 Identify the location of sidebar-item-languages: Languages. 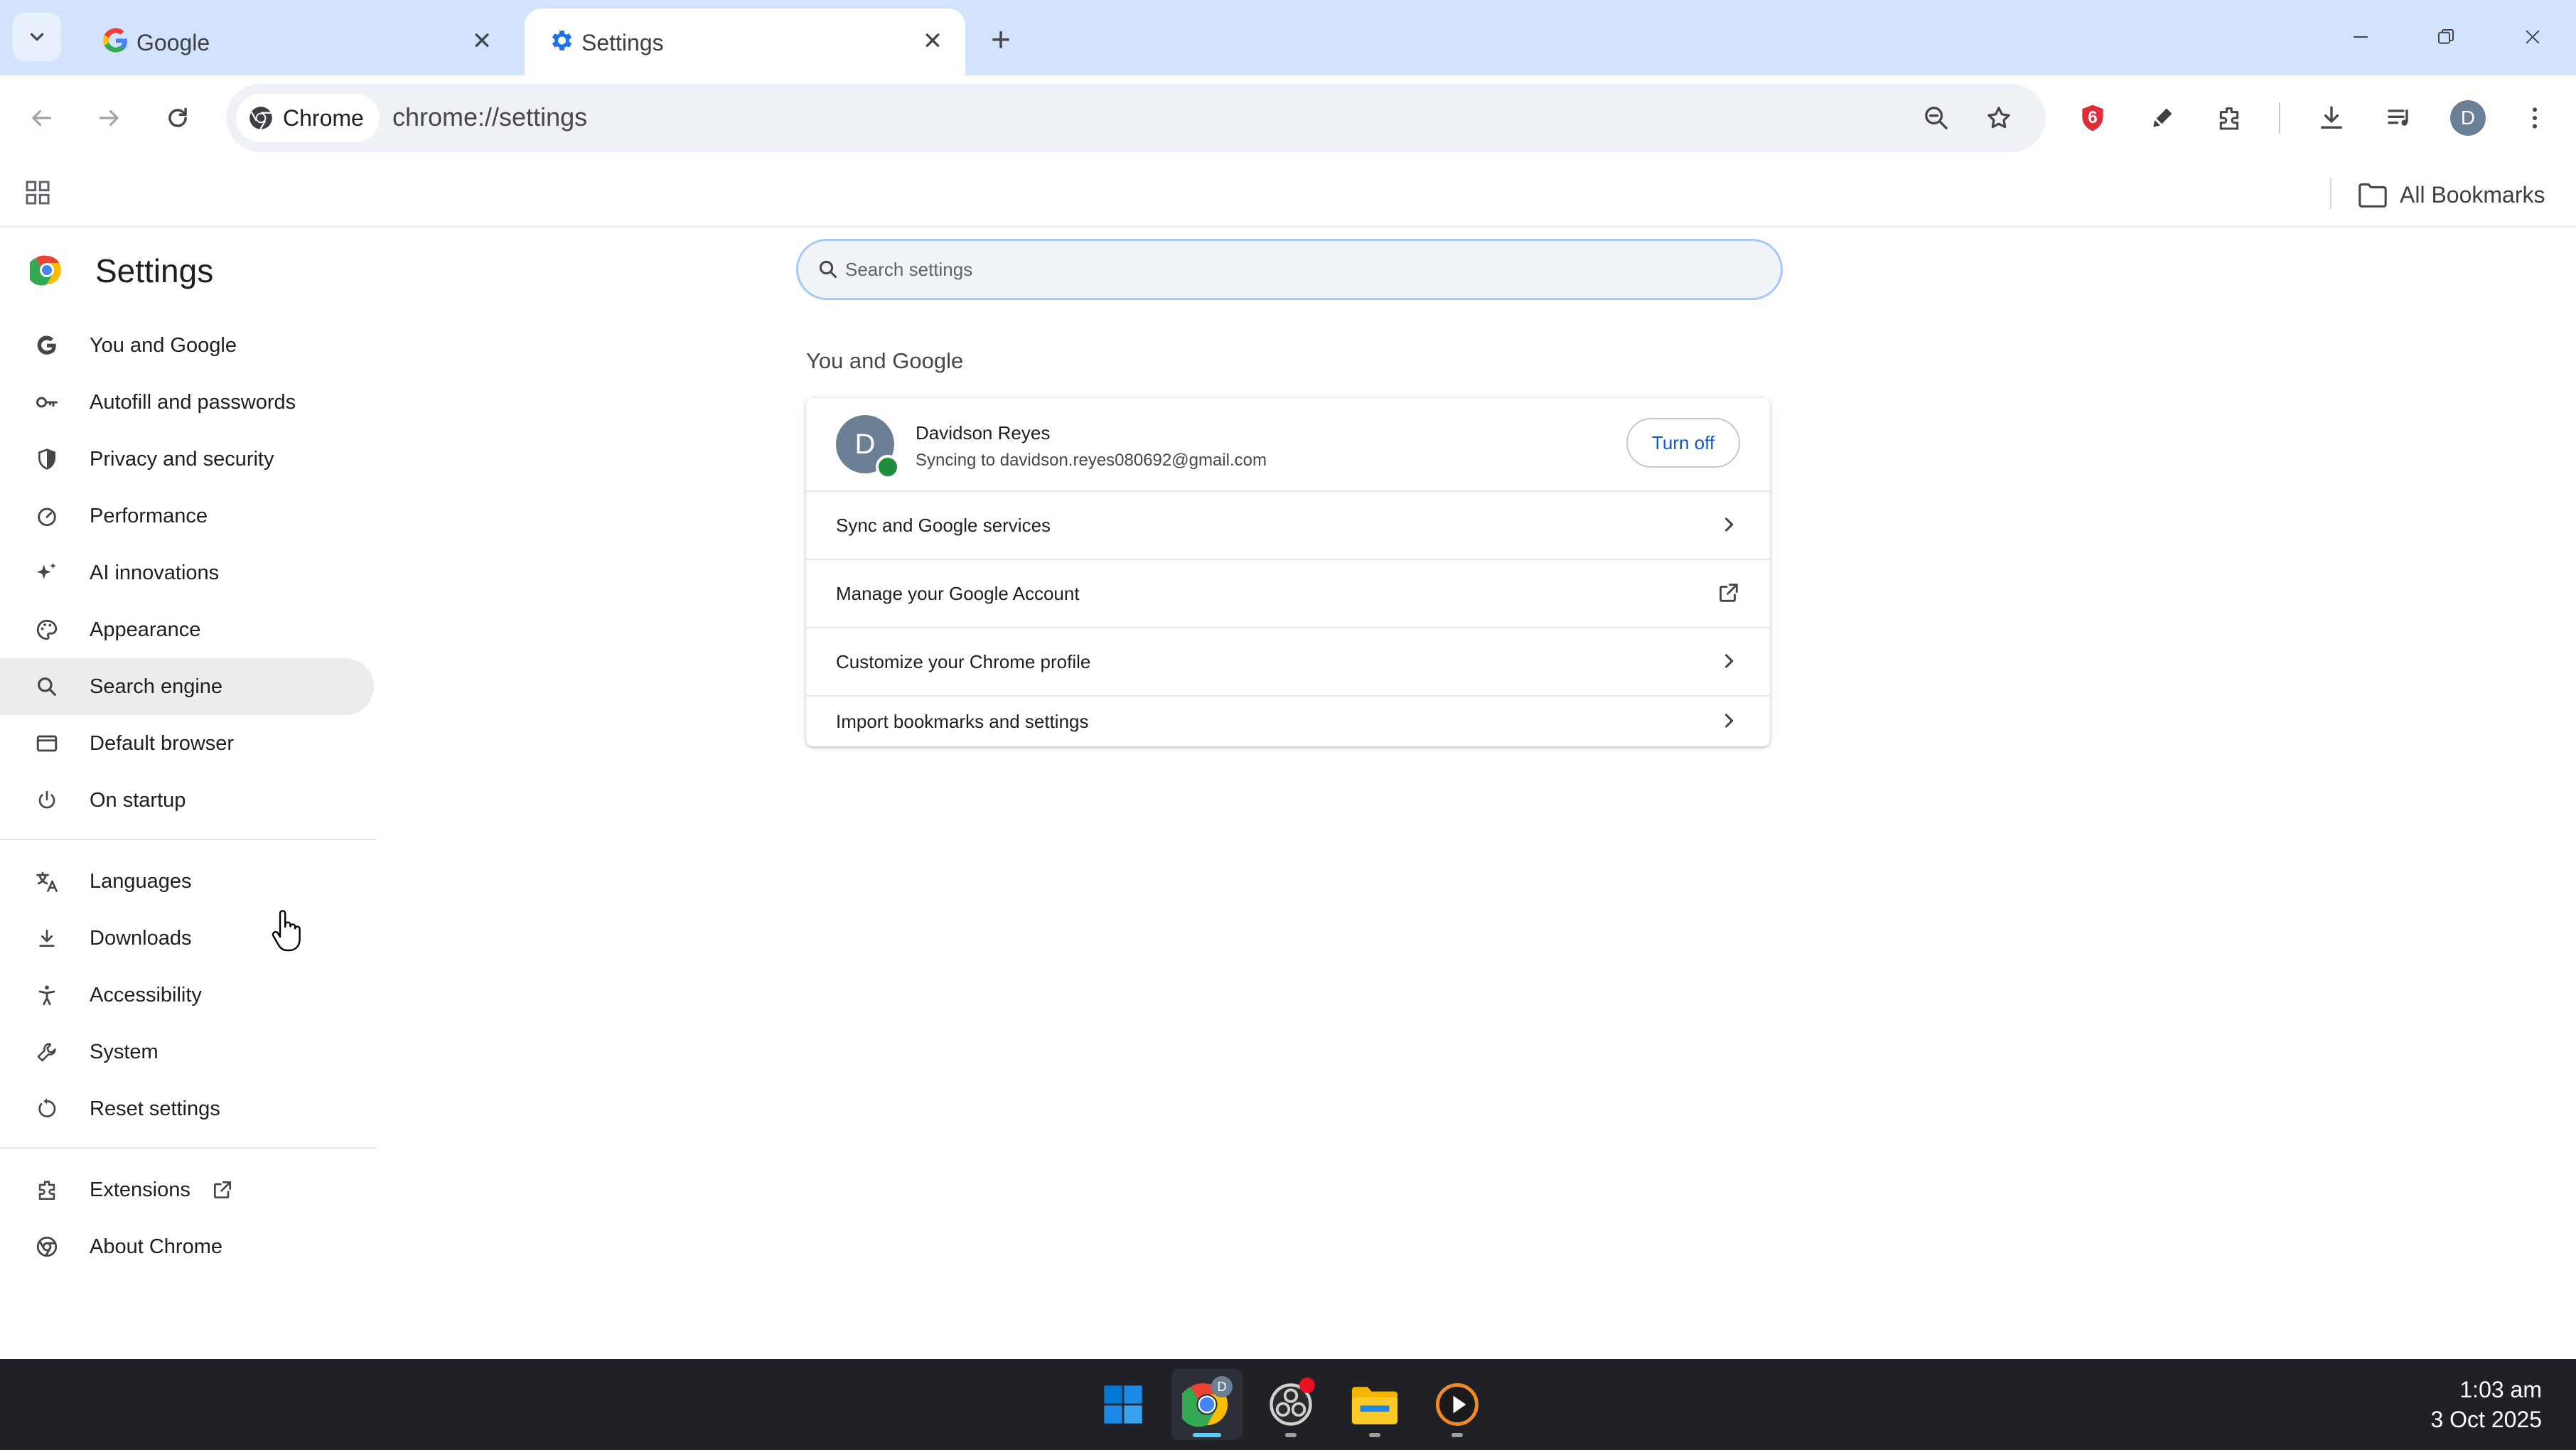
(192, 882).